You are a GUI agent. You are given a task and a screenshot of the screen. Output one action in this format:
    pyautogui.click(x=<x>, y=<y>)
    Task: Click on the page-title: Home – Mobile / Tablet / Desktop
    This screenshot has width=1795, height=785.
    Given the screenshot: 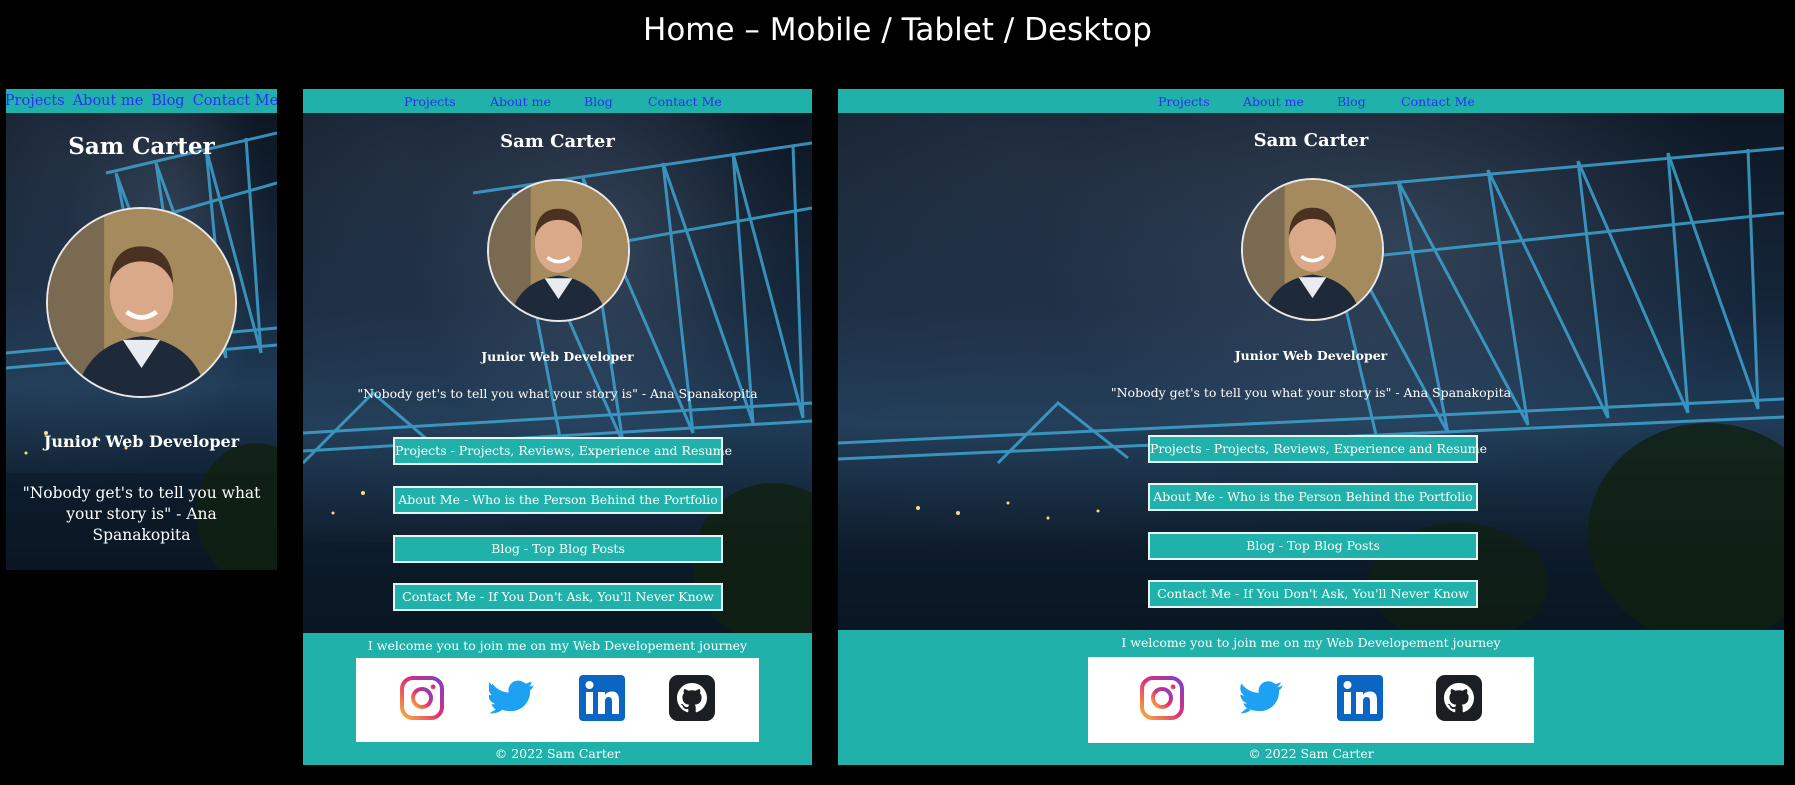 What is the action you would take?
    pyautogui.click(x=897, y=30)
    